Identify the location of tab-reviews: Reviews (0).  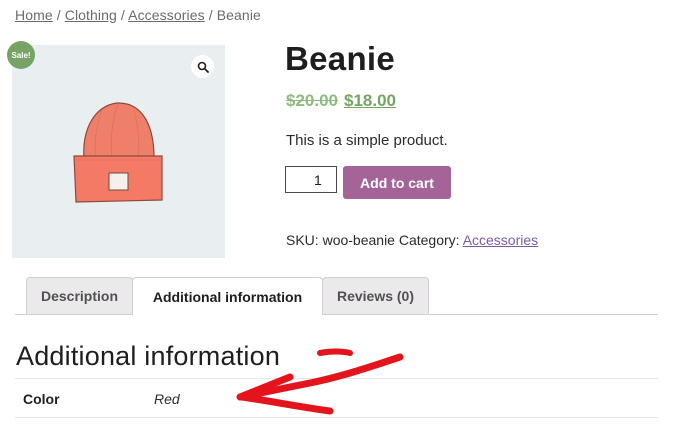
(375, 295).